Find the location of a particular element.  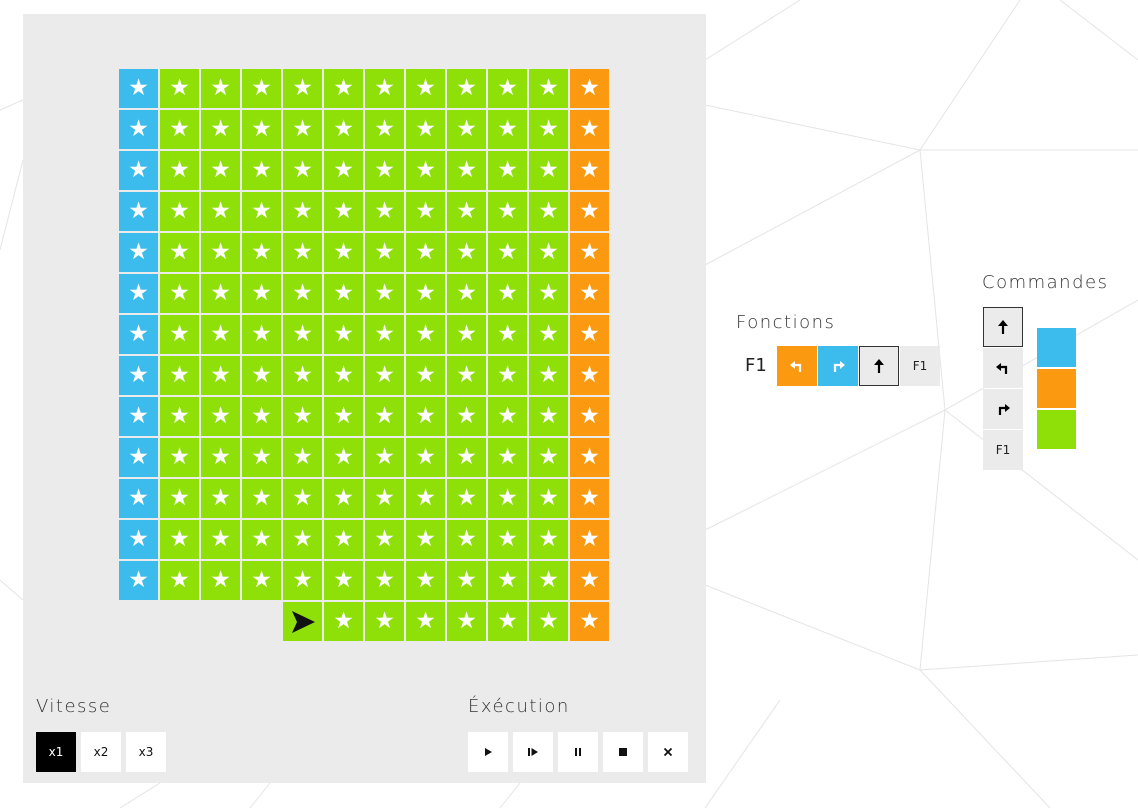

board-cell-blue: ★ is located at coordinates (138, 88).